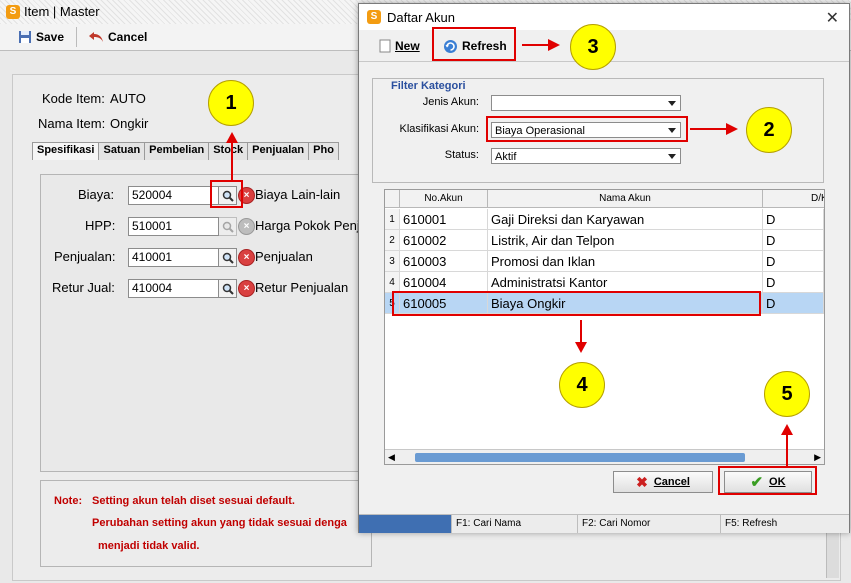 The image size is (851, 583). I want to click on tab-satuan: Satuan, so click(122, 151).